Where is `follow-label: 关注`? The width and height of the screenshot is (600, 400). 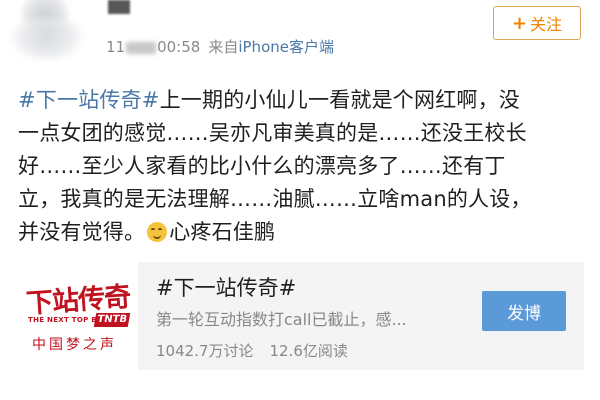
follow-label: 关注 is located at coordinates (546, 24).